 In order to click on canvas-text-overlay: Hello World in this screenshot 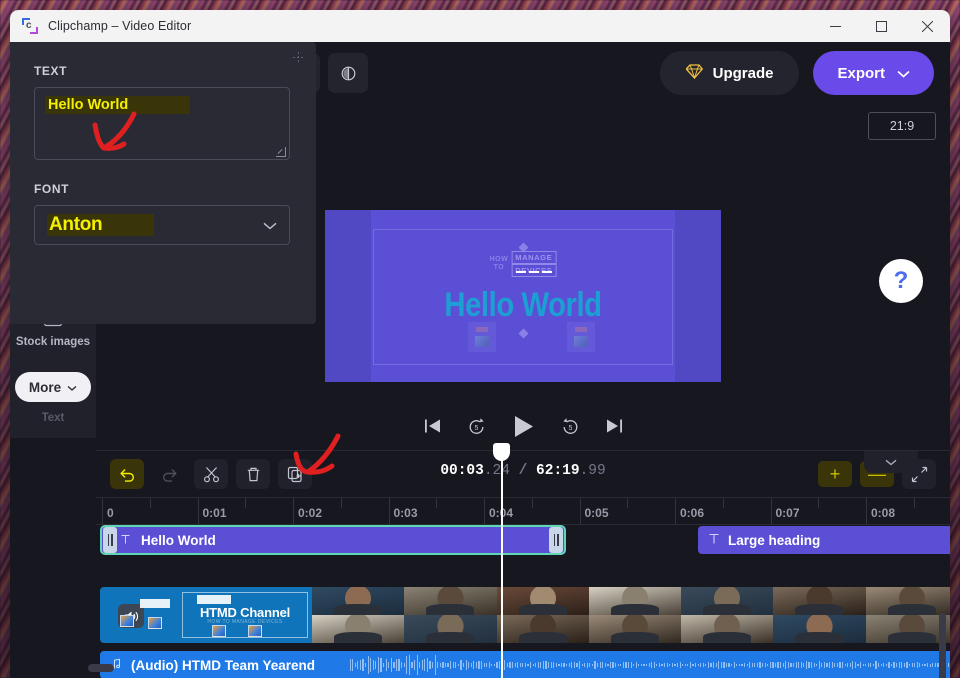, I will do `click(523, 305)`.